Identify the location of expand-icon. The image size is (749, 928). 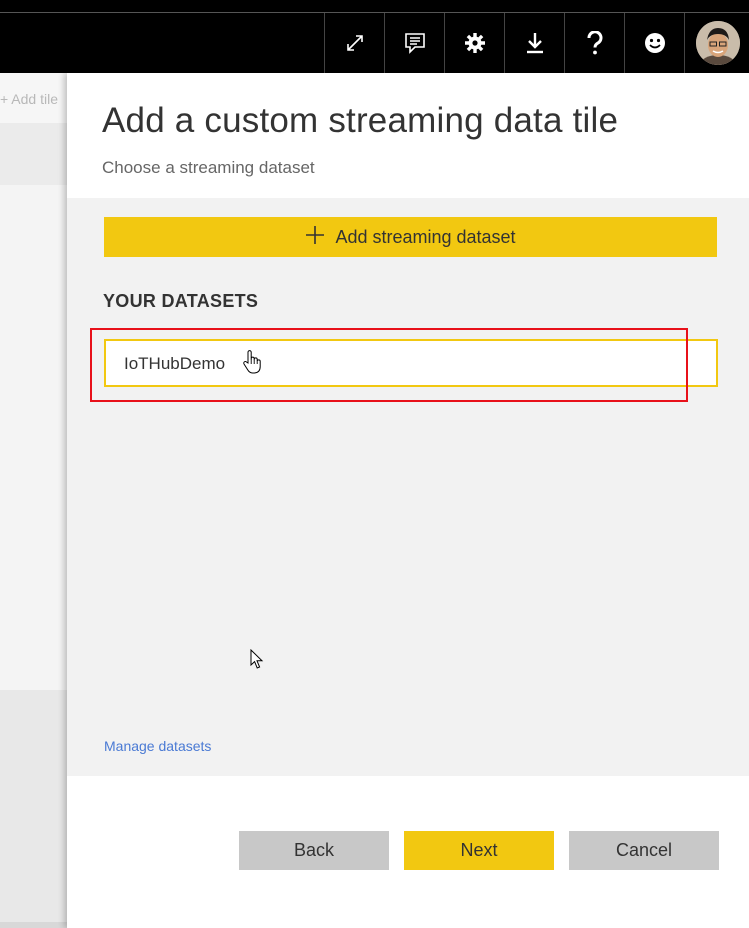
(355, 43).